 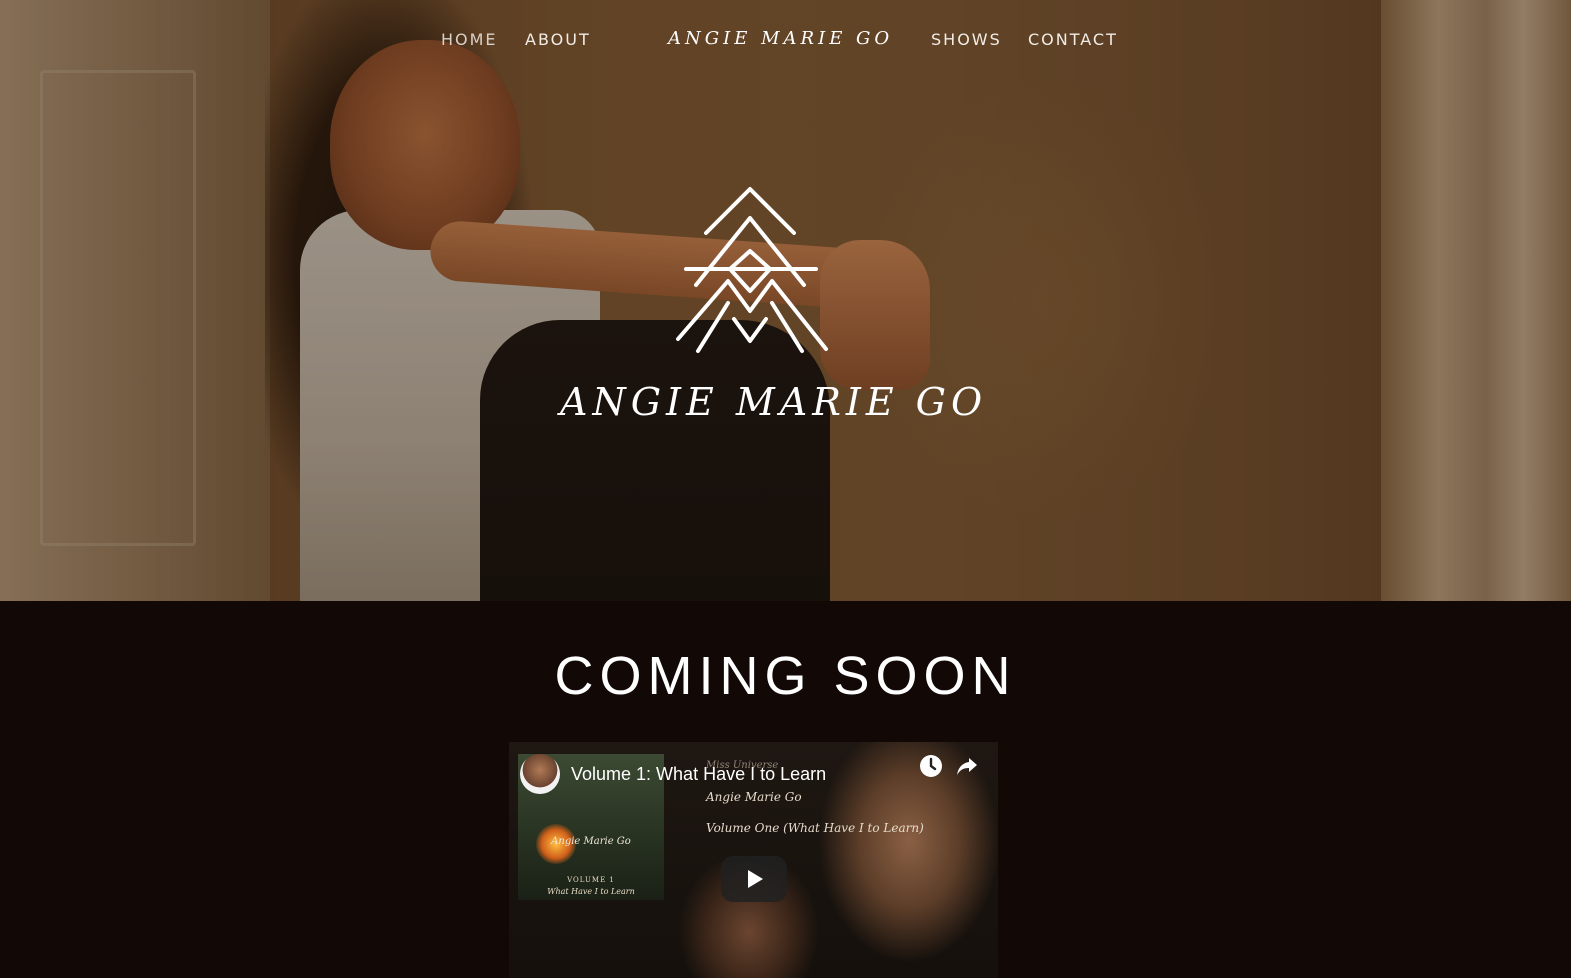 What do you see at coordinates (742, 765) in the screenshot?
I see `video-overlay-text: Miss Universe` at bounding box center [742, 765].